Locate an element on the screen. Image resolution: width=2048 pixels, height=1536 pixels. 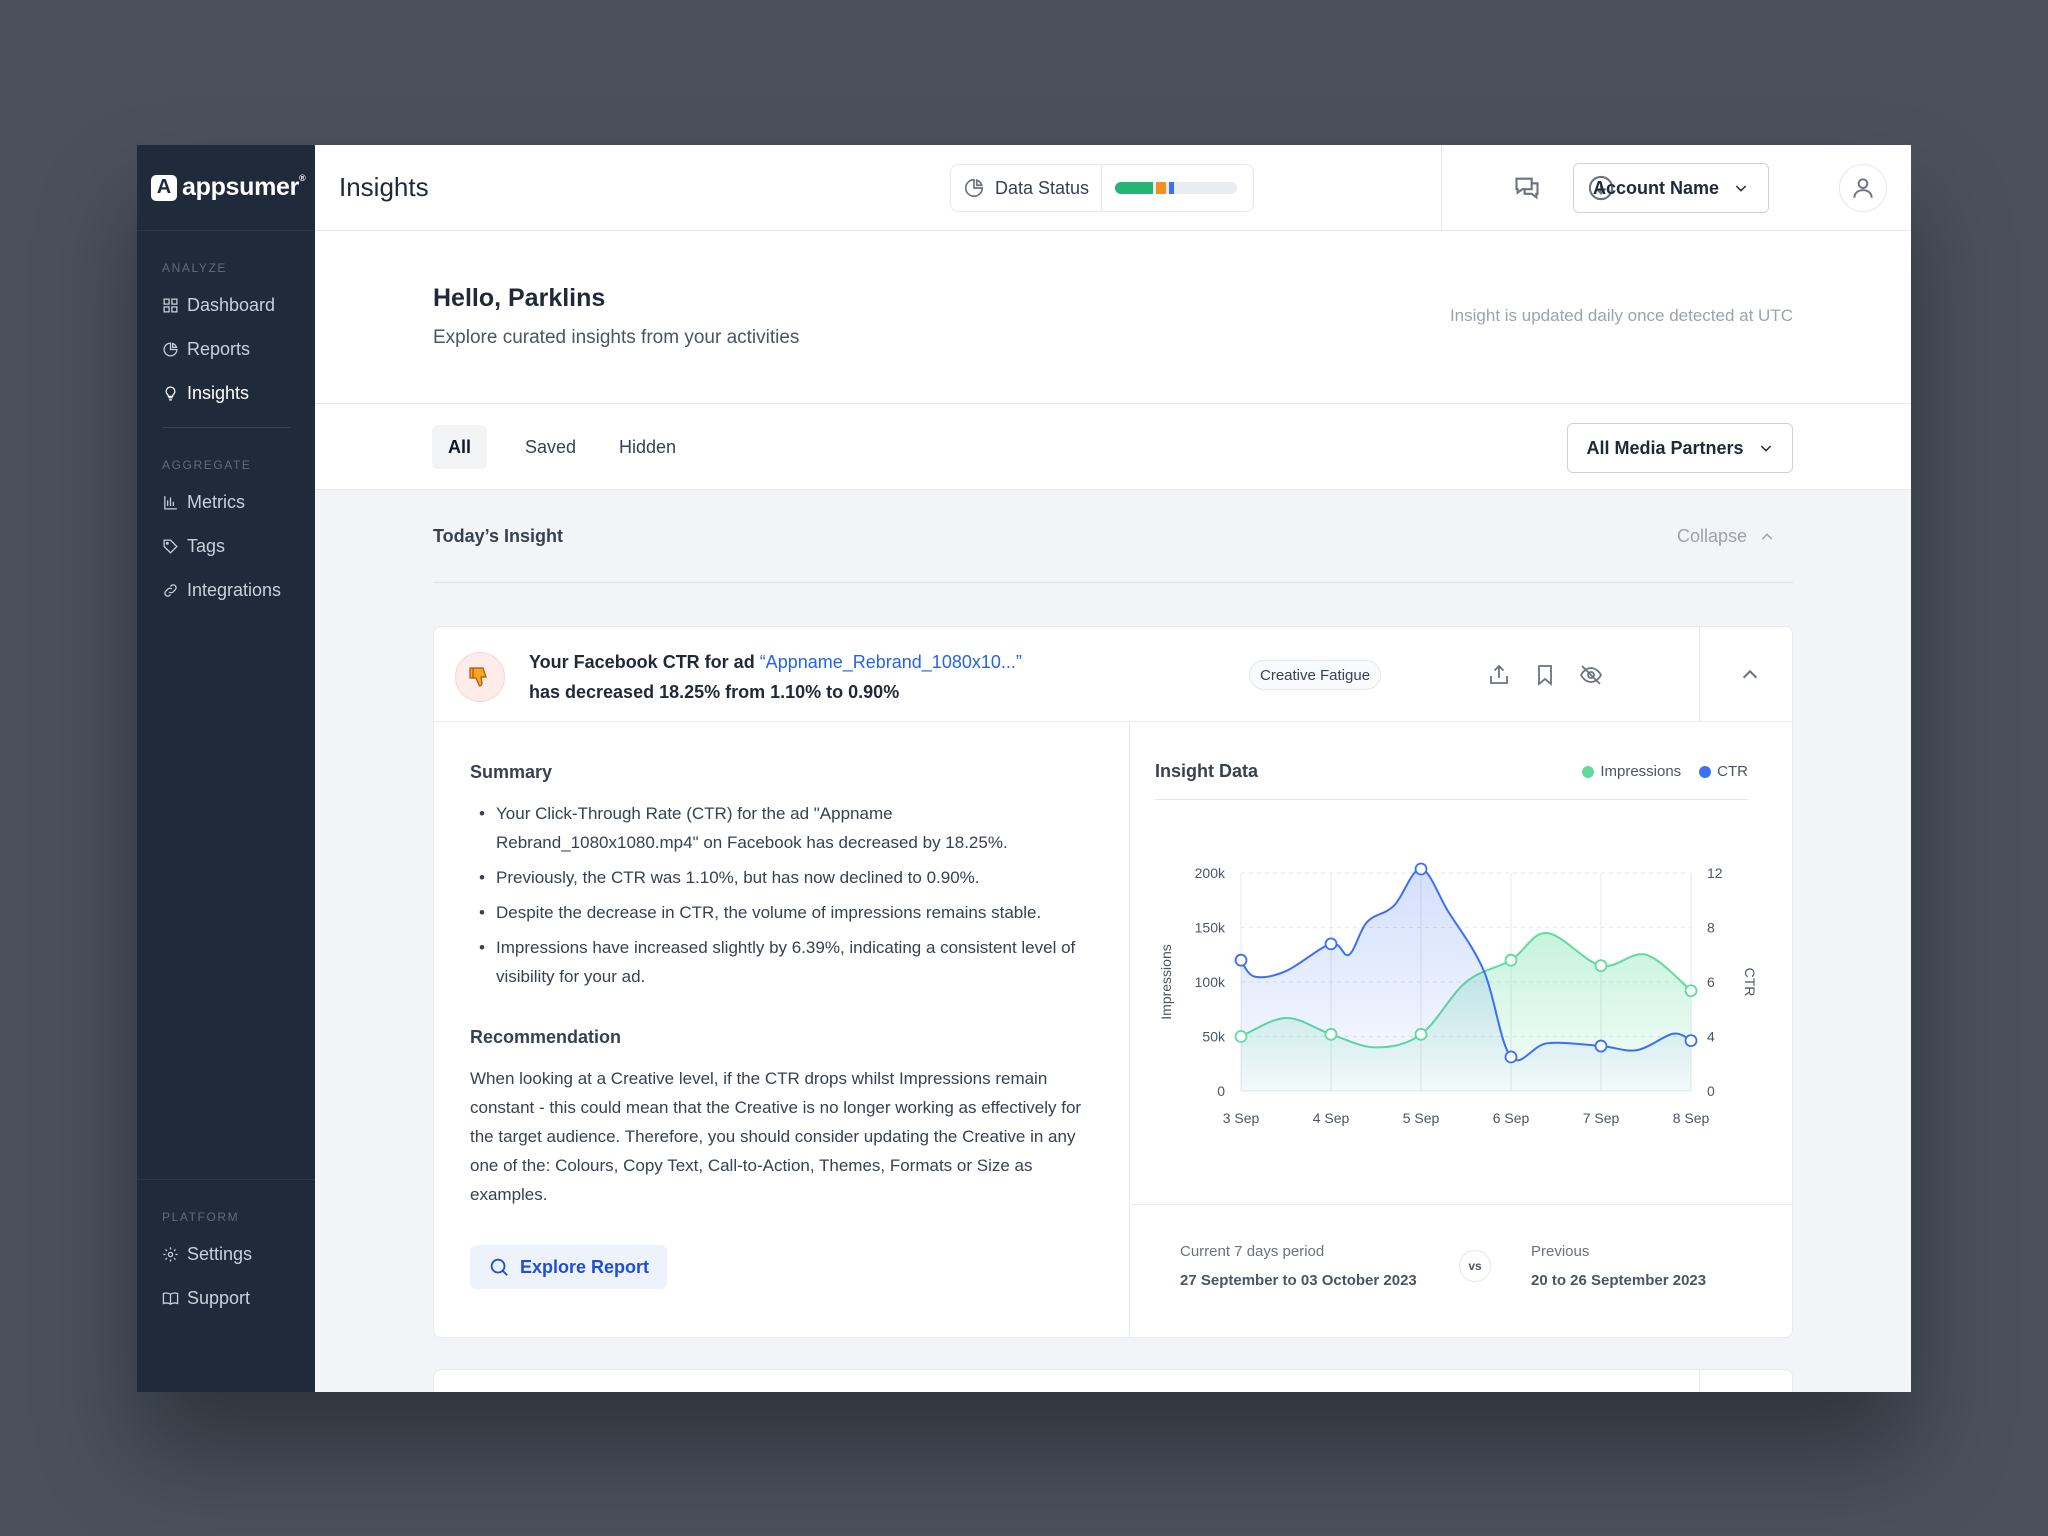
ad-name-link: “Appname_Rebrand_1080x10...” is located at coordinates (891, 662).